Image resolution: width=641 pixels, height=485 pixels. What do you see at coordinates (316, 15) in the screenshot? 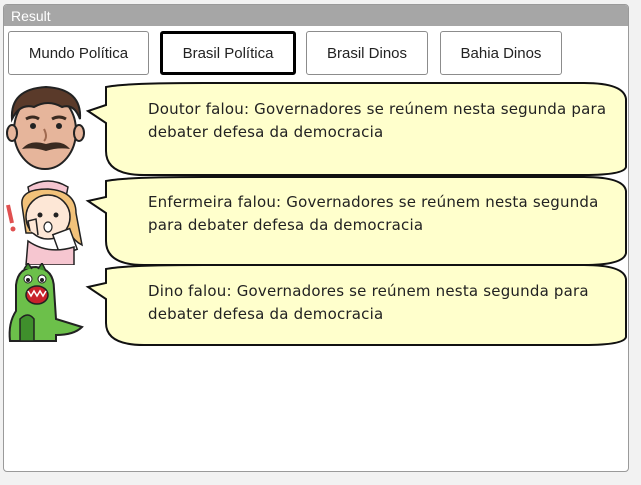
I see `panel-title: Result` at bounding box center [316, 15].